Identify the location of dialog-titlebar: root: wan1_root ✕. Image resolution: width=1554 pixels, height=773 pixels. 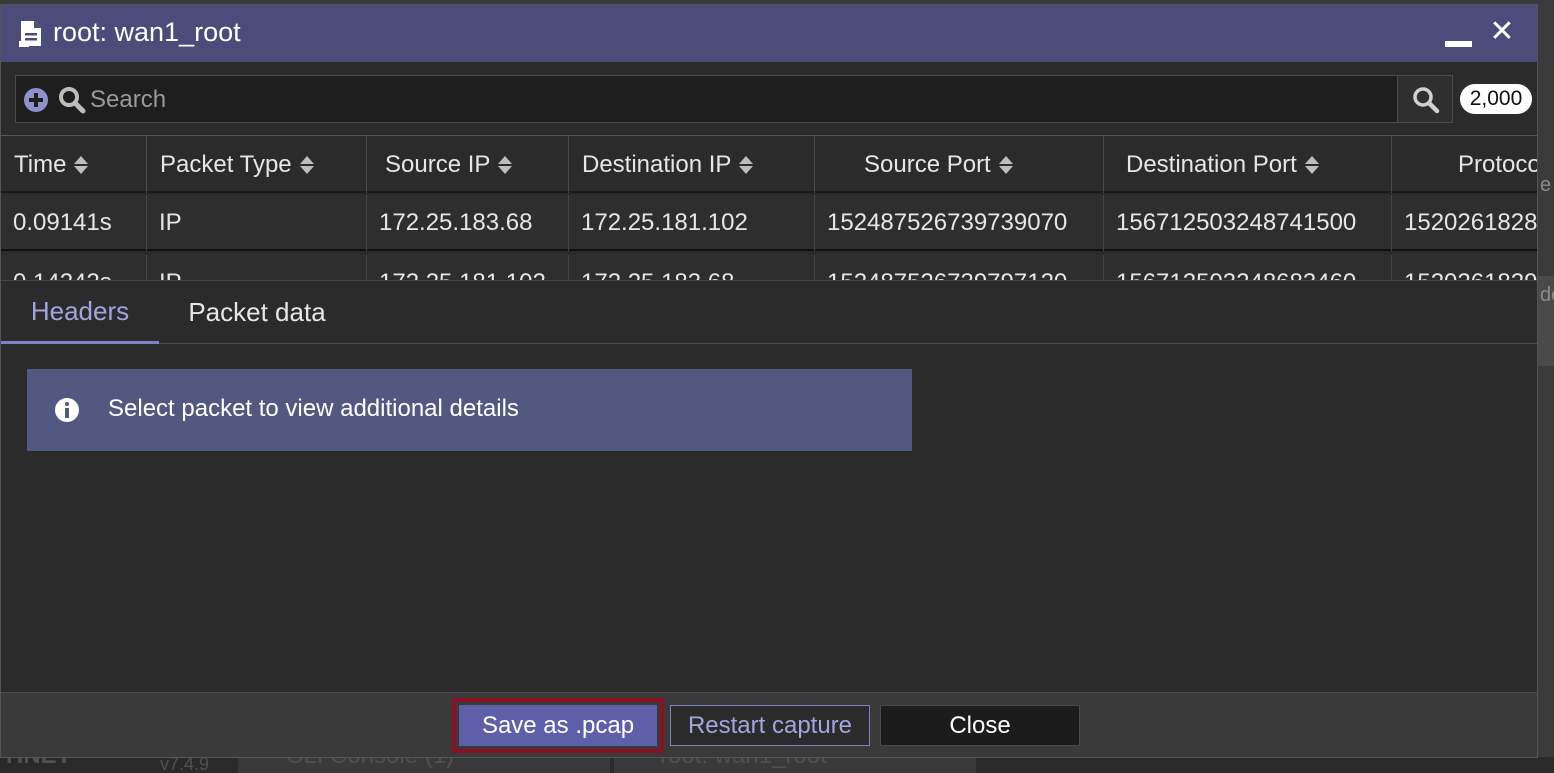
(769, 33).